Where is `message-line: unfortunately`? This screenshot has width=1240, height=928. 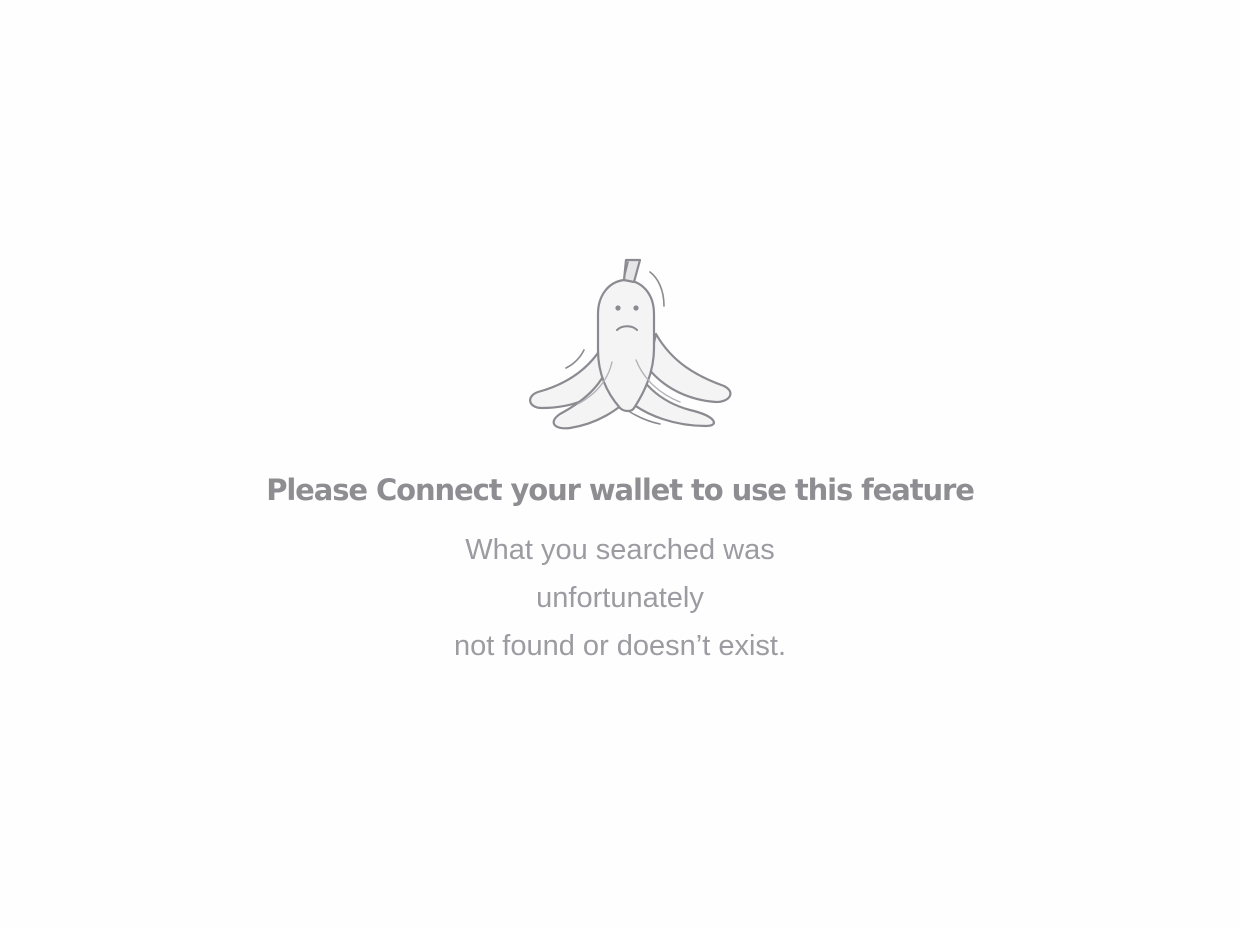 message-line: unfortunately is located at coordinates (620, 598).